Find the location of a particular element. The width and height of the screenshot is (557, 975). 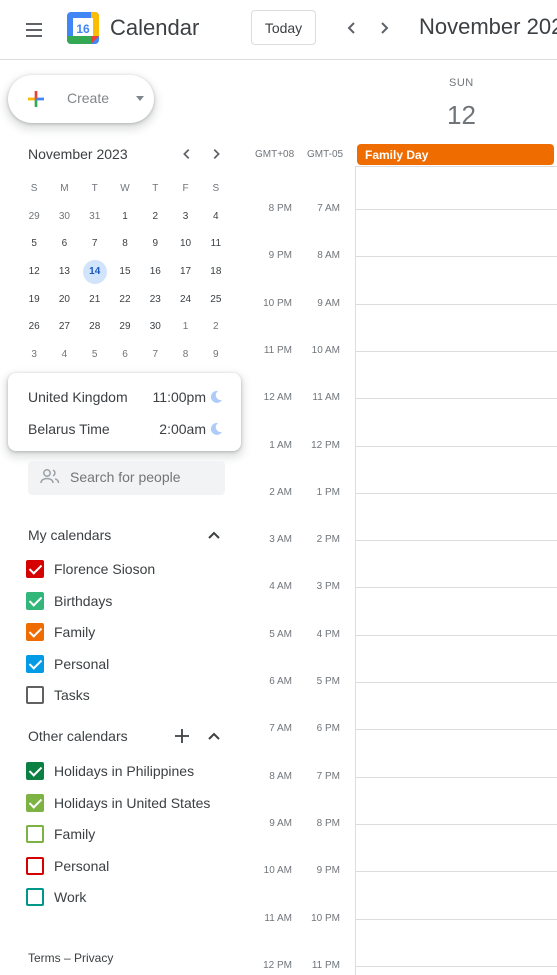

search-people-input is located at coordinates (145, 477).